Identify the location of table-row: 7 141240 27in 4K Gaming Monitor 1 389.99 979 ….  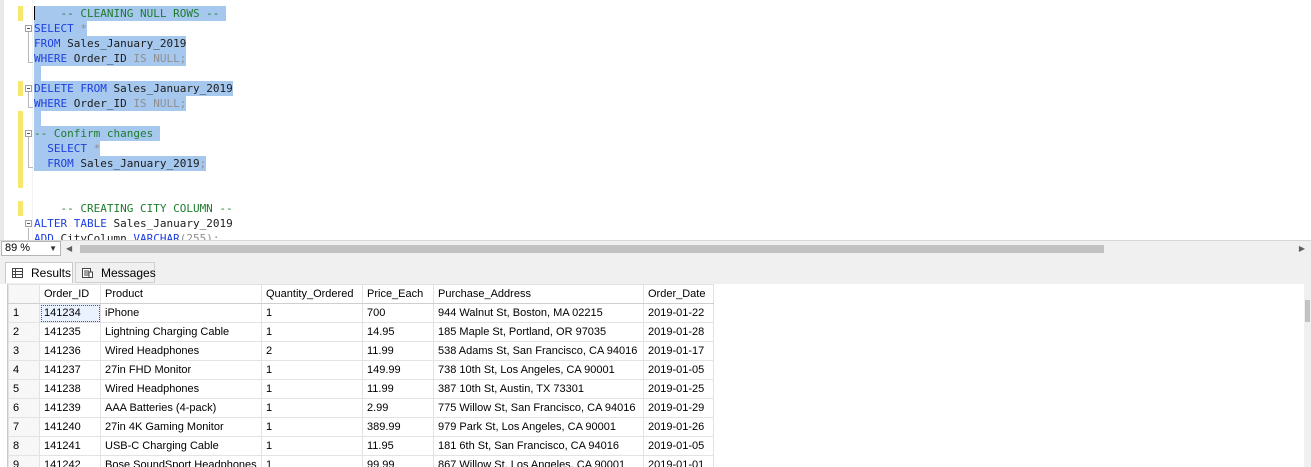
(361, 427).